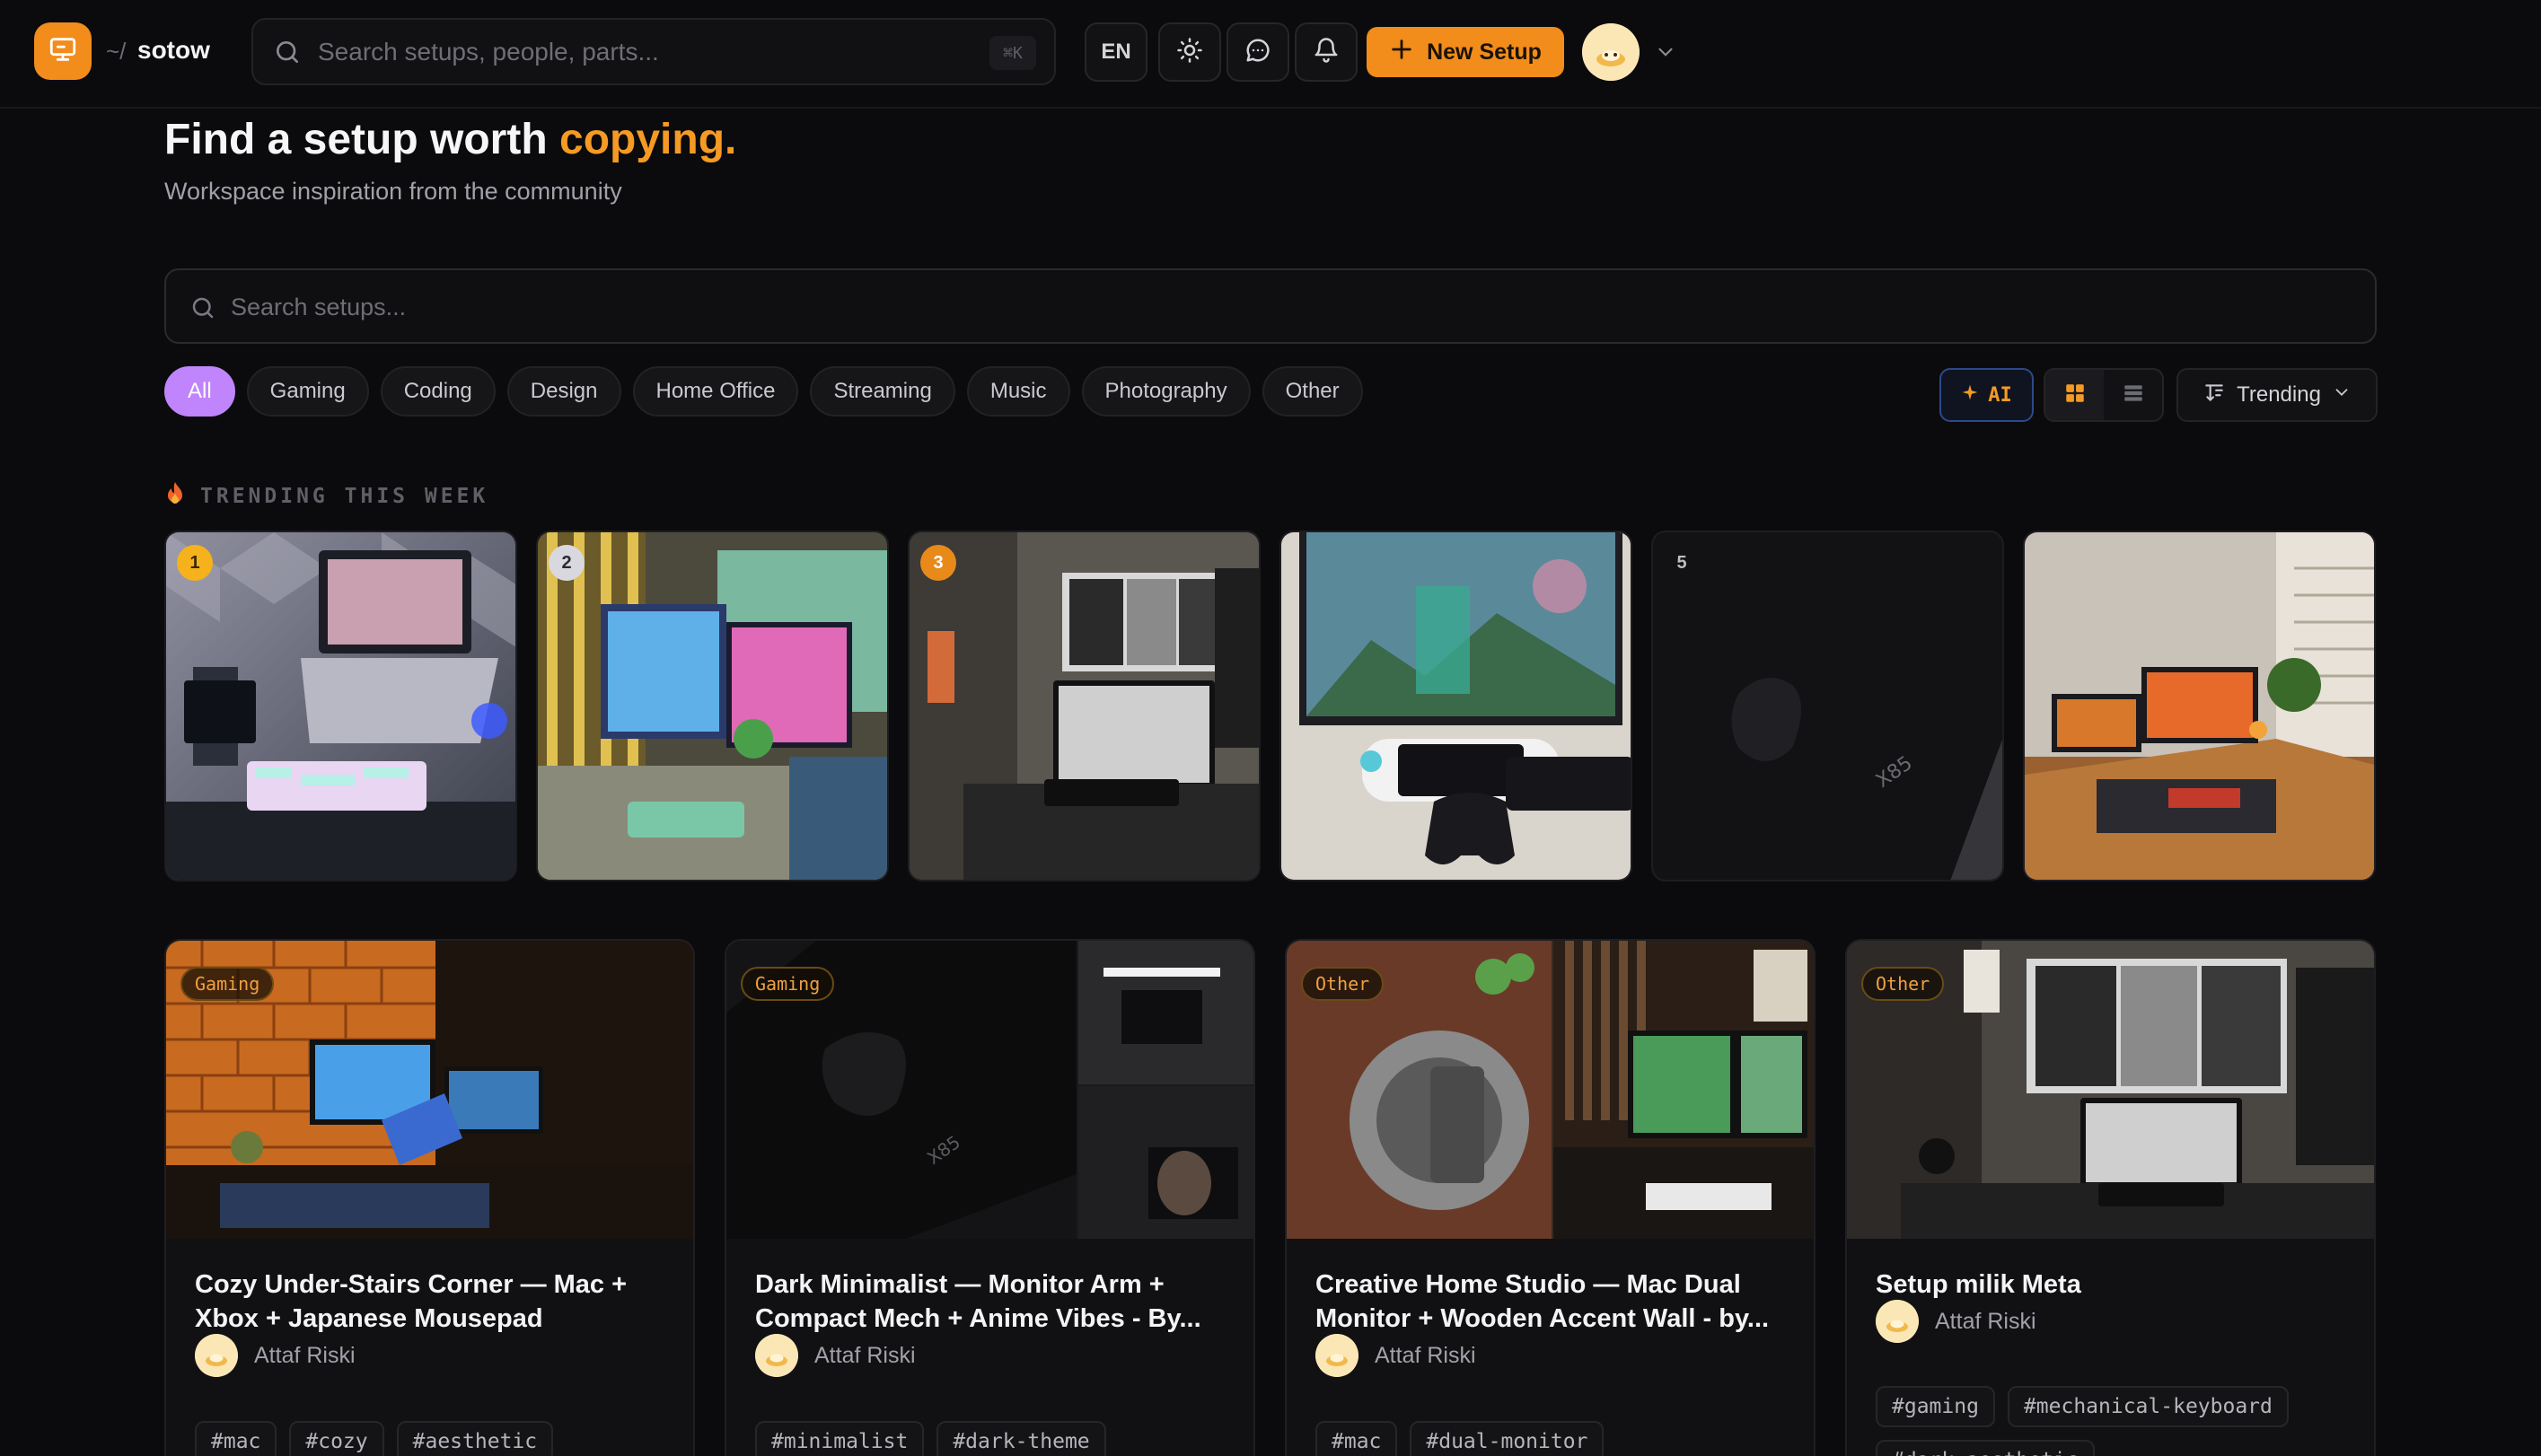  I want to click on view-toggle, so click(2104, 395).